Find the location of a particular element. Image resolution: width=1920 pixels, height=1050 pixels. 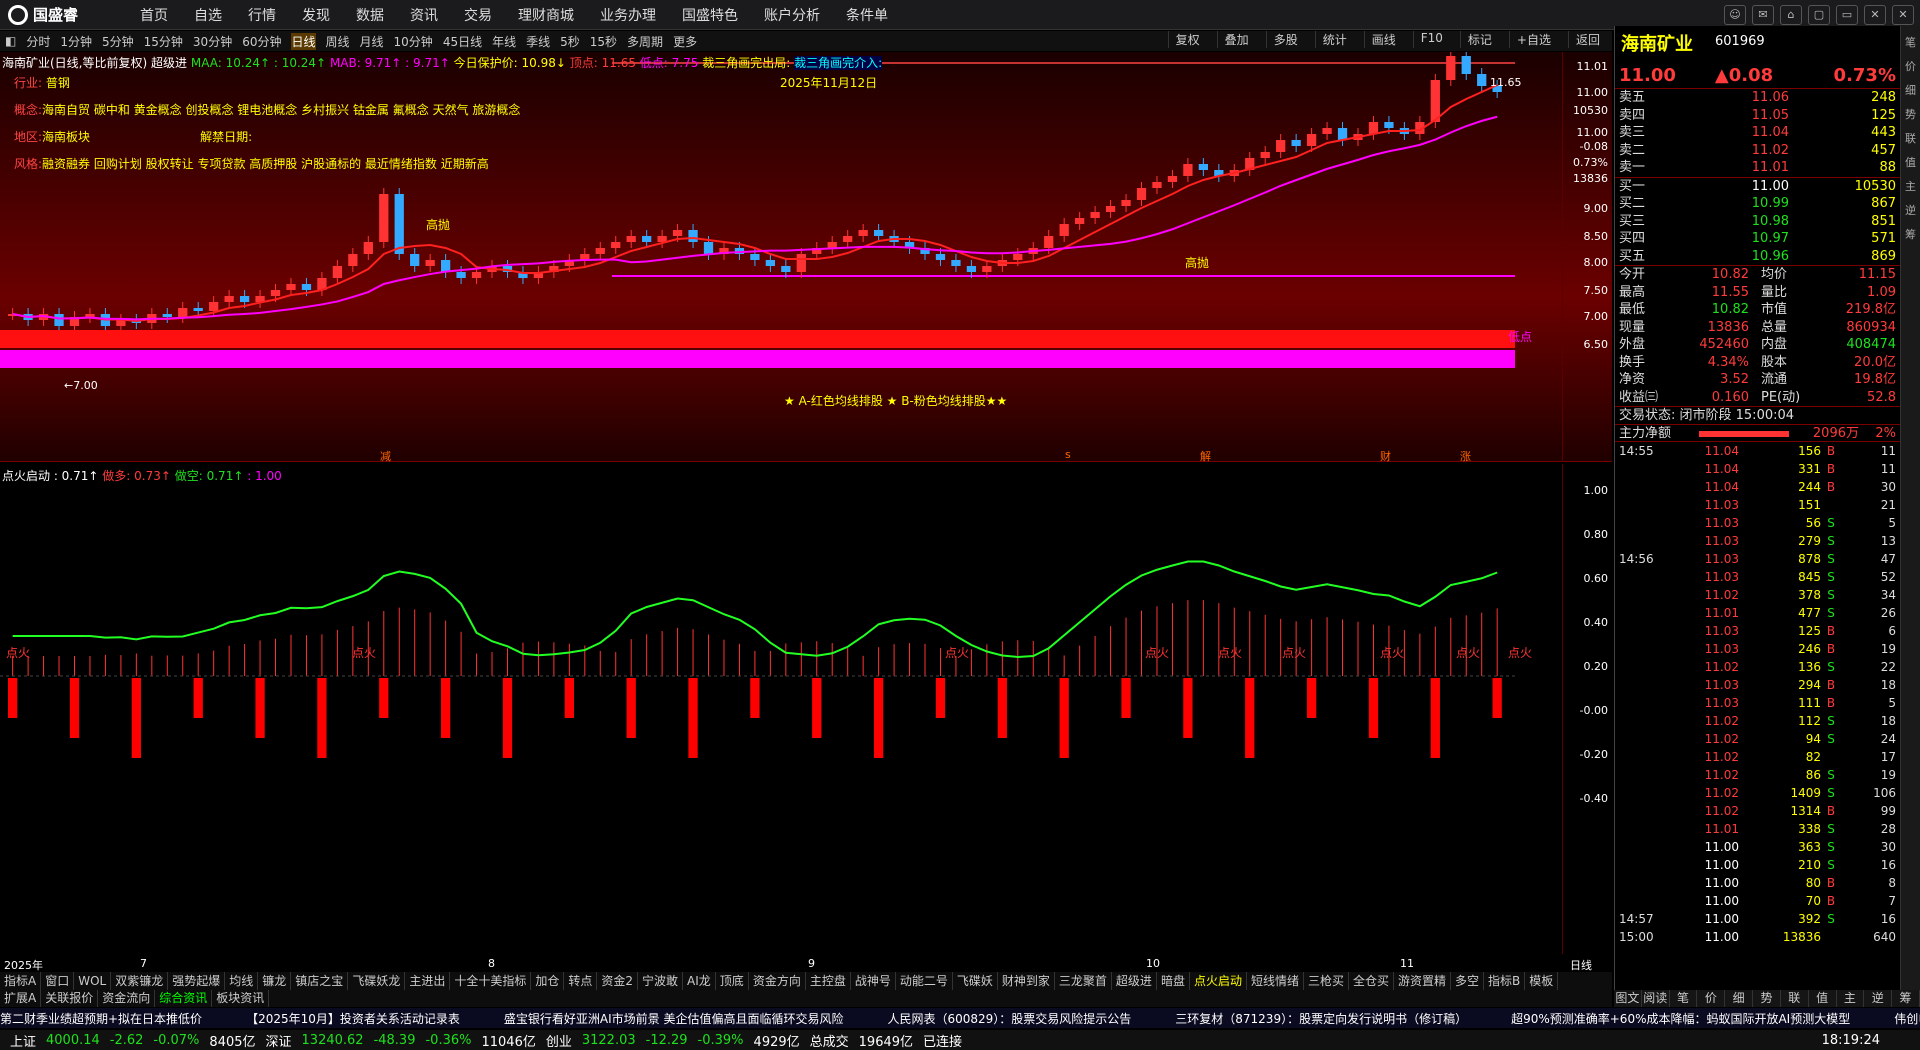

indicator-tab-21: 飞碟妖 is located at coordinates (975, 981).